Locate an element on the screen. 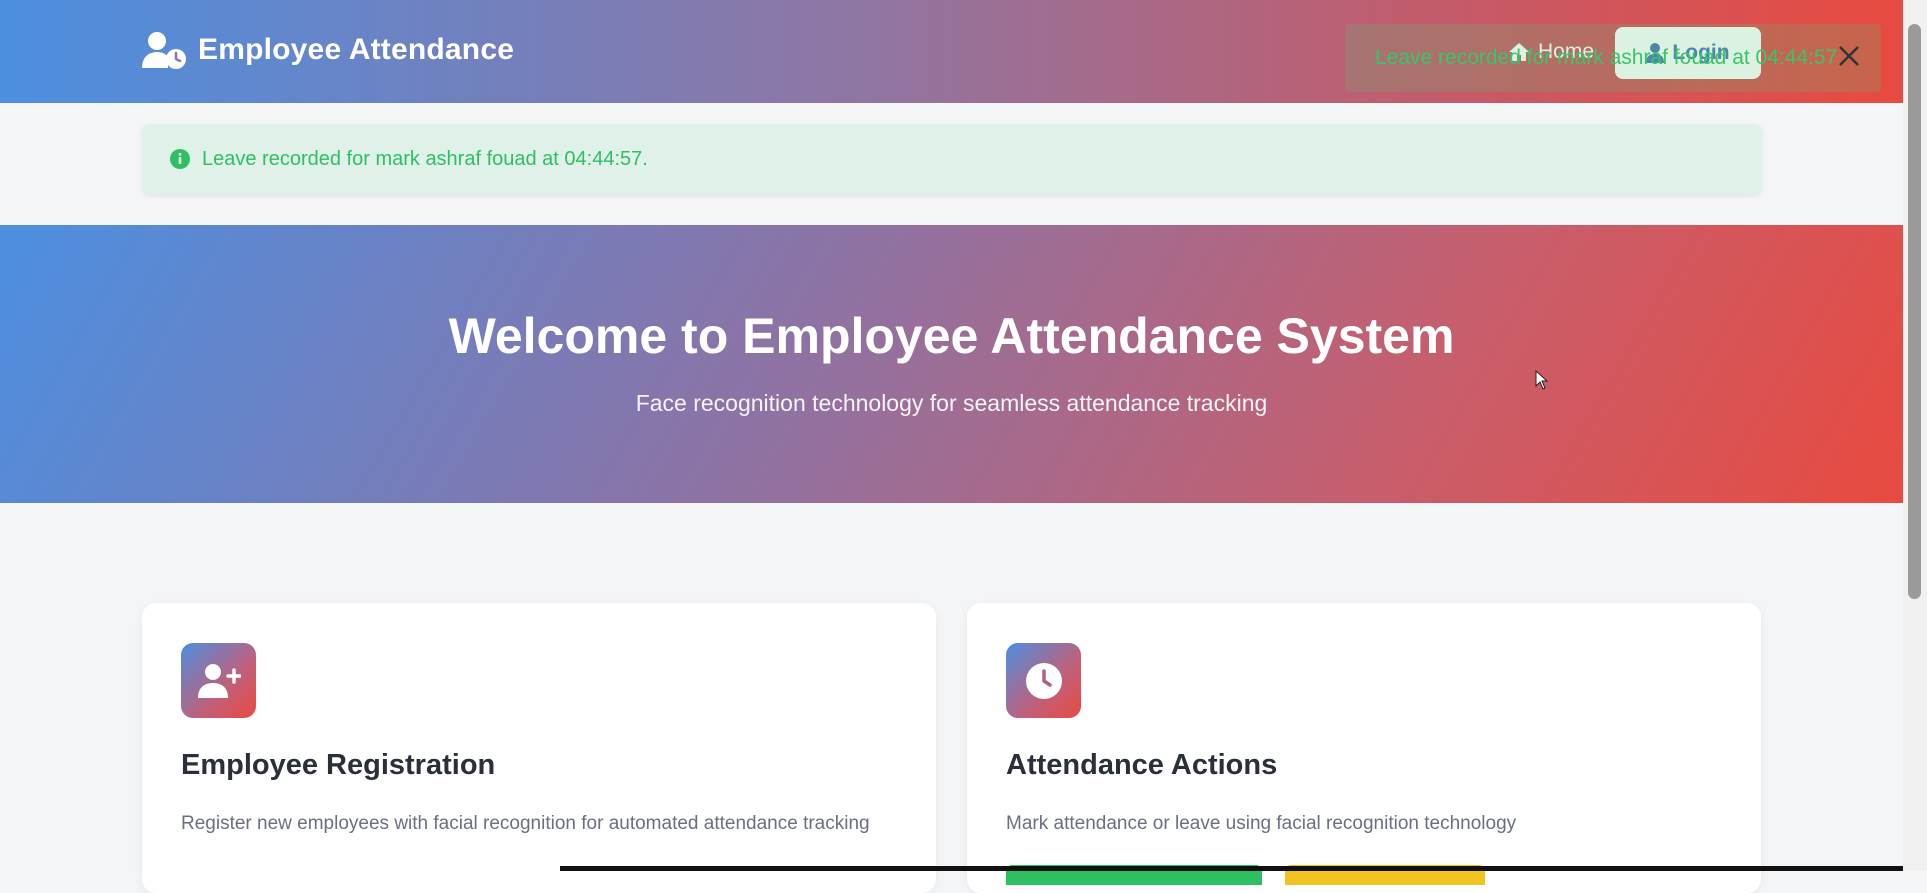 This screenshot has width=1927, height=893. user-plus-icon is located at coordinates (218, 680).